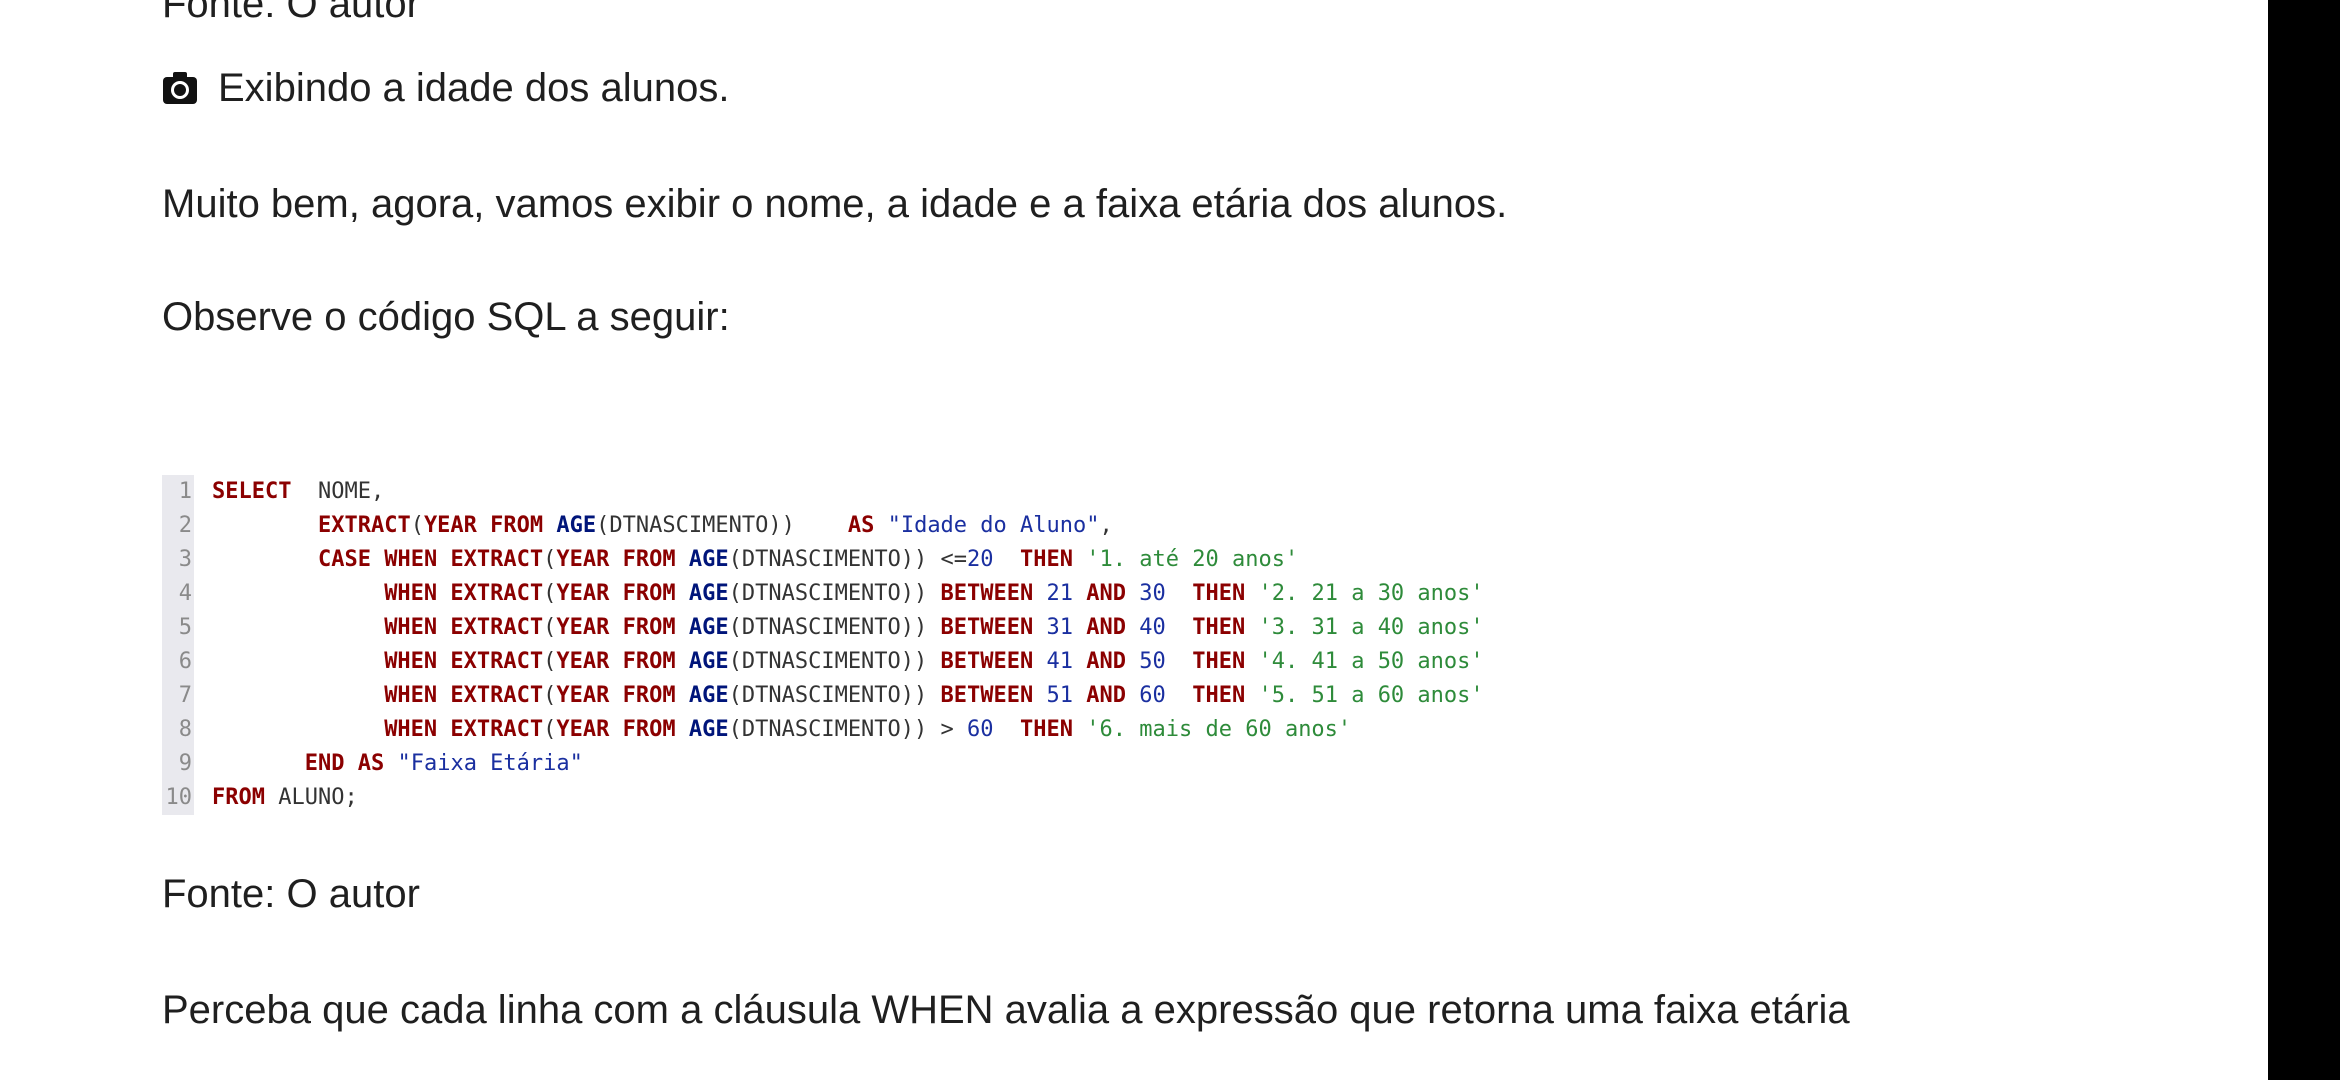 This screenshot has height=1080, width=2340. I want to click on code-token: NOME,, so click(338, 491).